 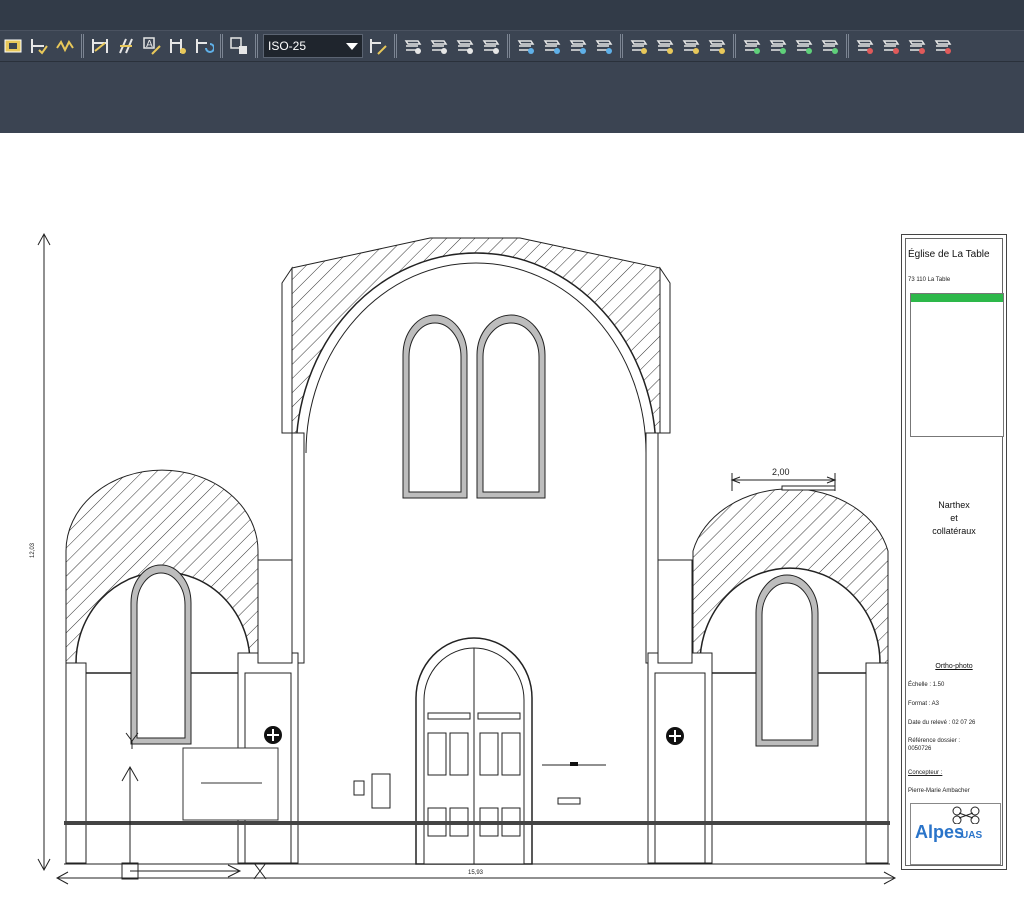 I want to click on reference-label: Référence dossier :, so click(x=934, y=741).